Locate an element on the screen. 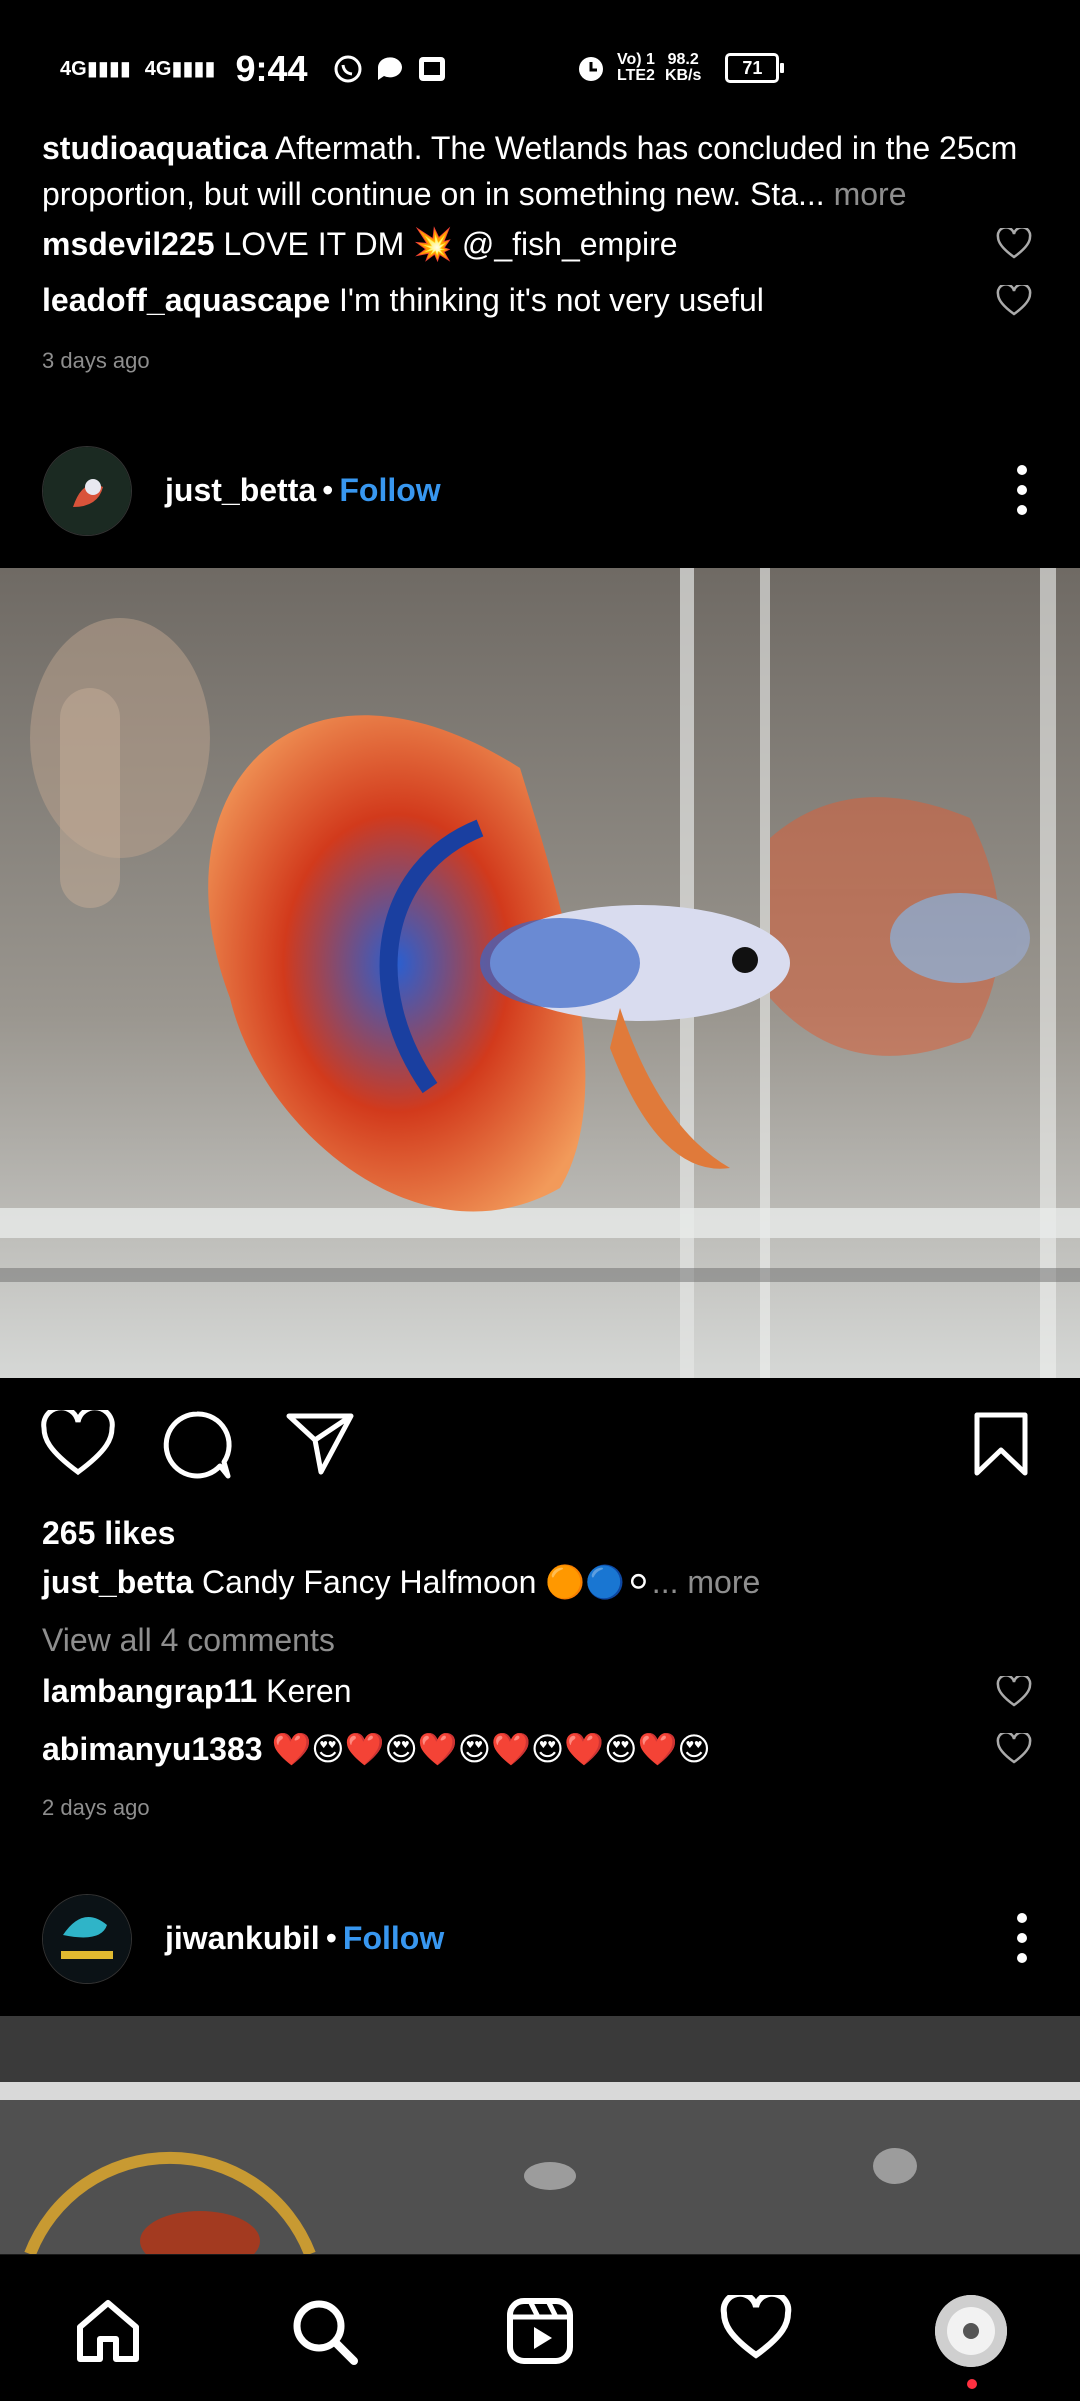  post1-comment-1: msdevil225 LOVE IT DM 💥 @_fish_empire is located at coordinates (537, 244).